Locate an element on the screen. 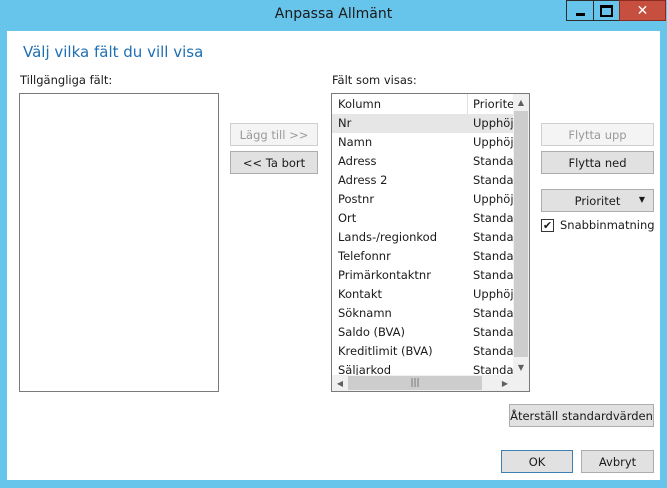 The image size is (667, 488). cancel-button: Avbryt is located at coordinates (617, 461).